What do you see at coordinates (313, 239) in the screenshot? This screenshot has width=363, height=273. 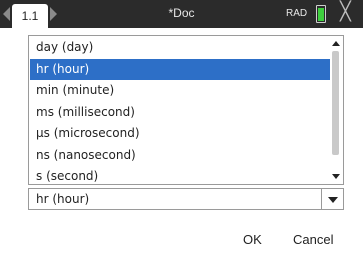 I see `cancel-button: Cancel` at bounding box center [313, 239].